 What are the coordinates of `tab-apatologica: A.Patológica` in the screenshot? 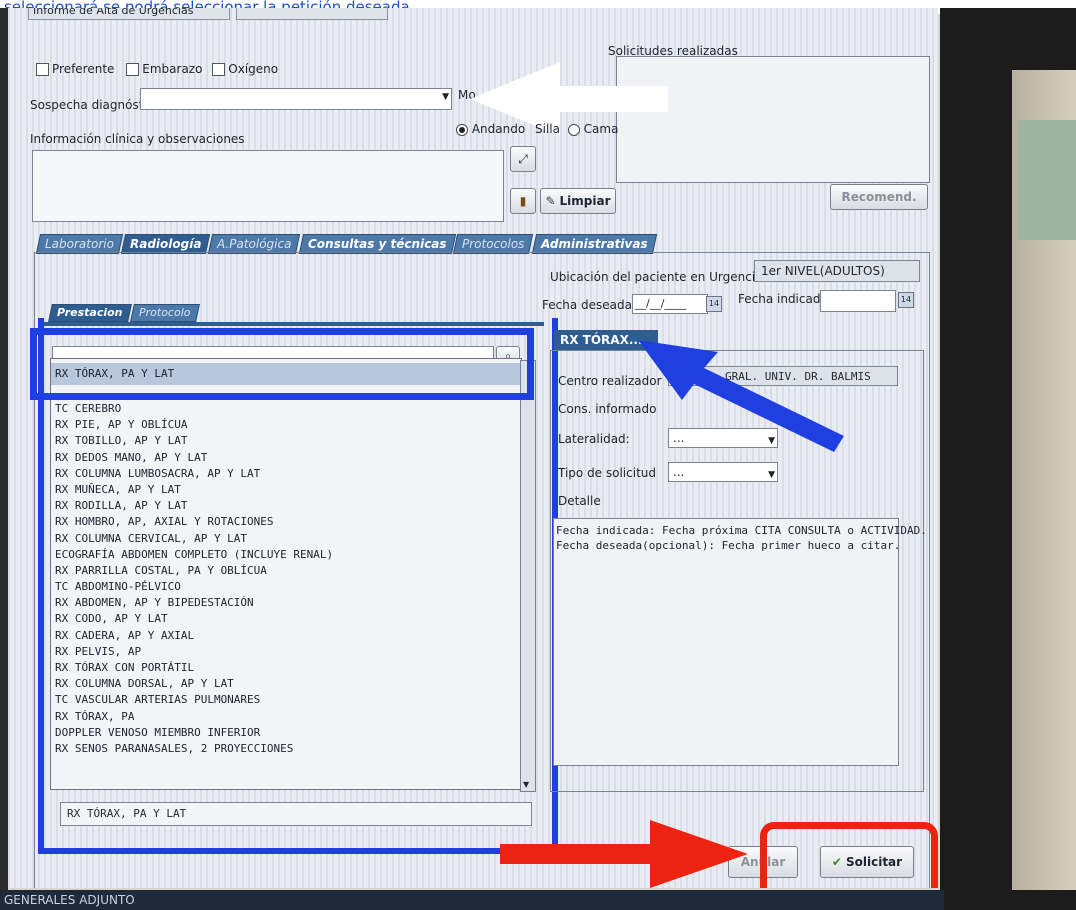 It's located at (255, 244).